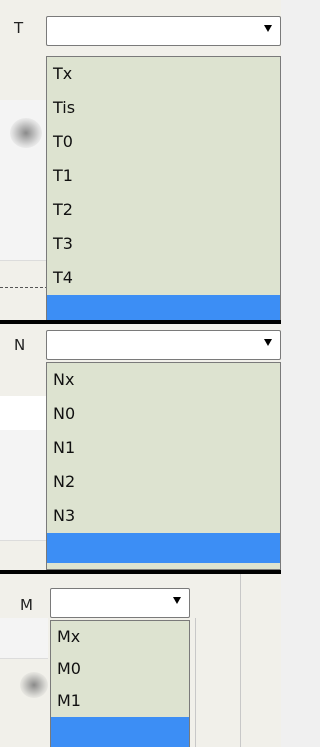  What do you see at coordinates (163, 142) in the screenshot?
I see `t-option: T0` at bounding box center [163, 142].